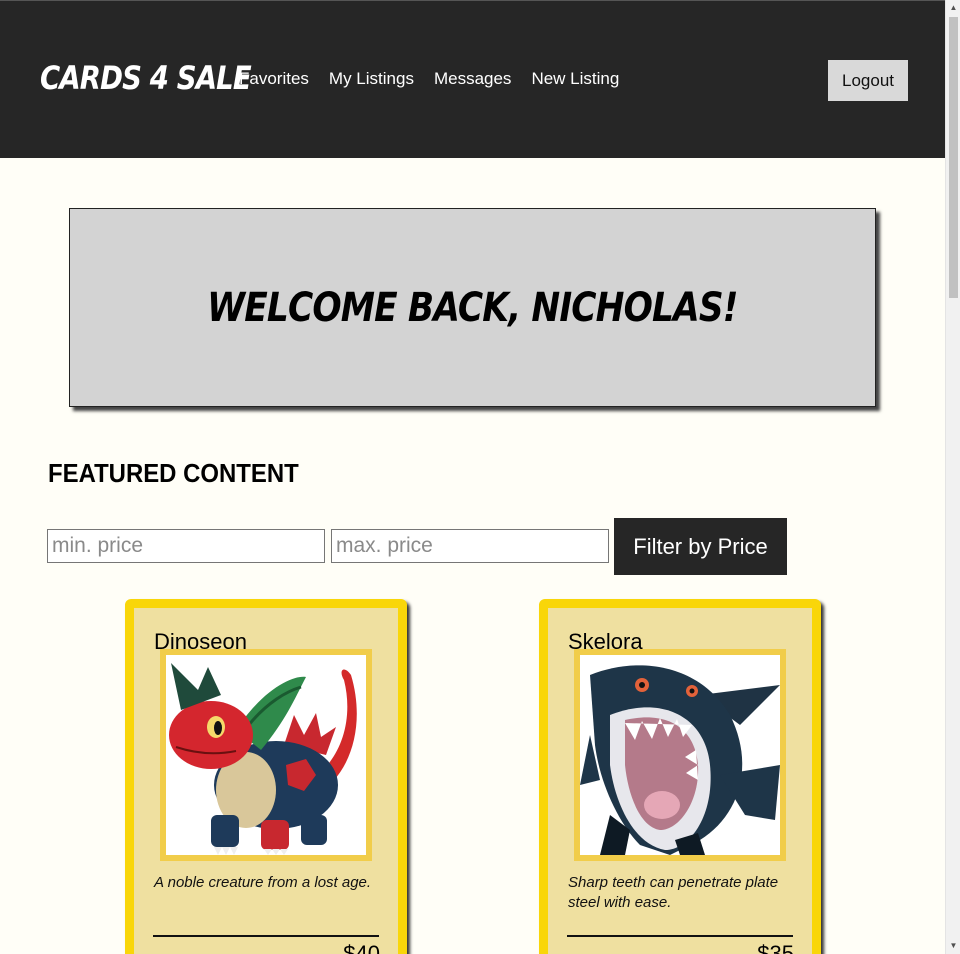 Image resolution: width=960 pixels, height=954 pixels. What do you see at coordinates (173, 473) in the screenshot?
I see `featured-heading: FEATURED CONTENT` at bounding box center [173, 473].